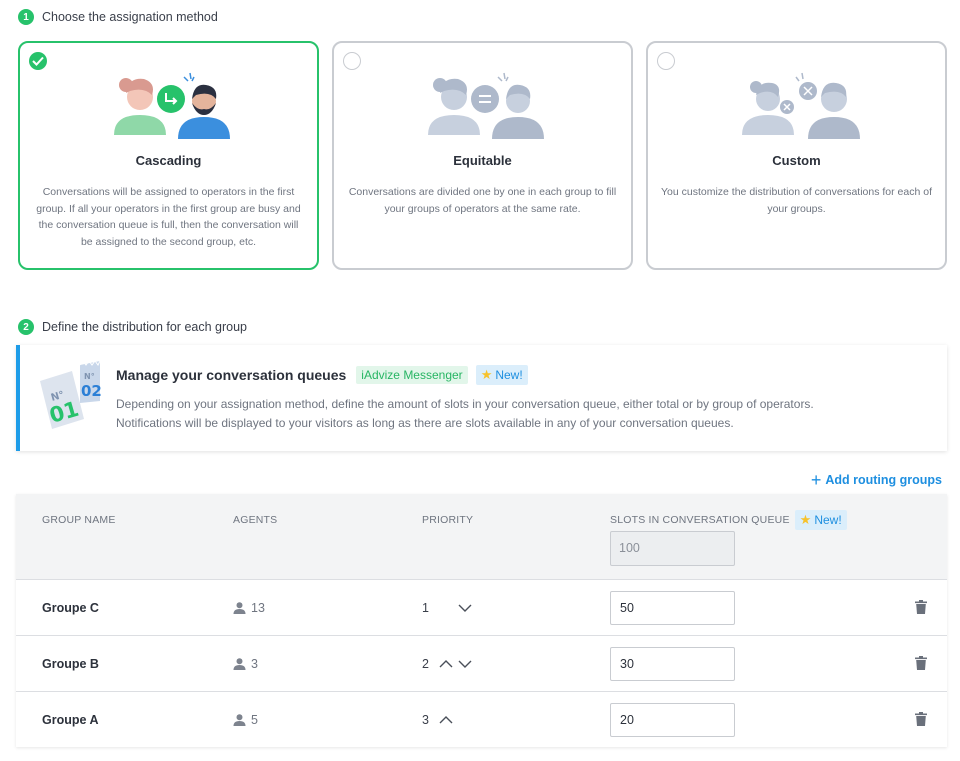  I want to click on step-2-heading: 2 Define the distribution for each group, so click(132, 327).